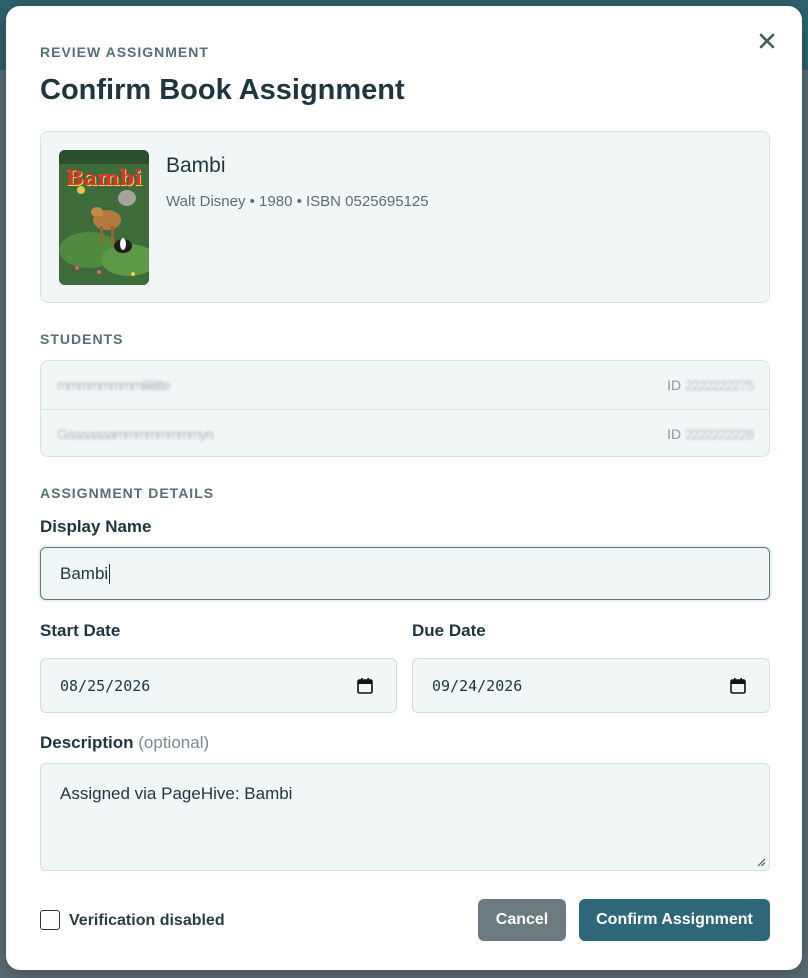  I want to click on description-label-text: Description, so click(87, 742).